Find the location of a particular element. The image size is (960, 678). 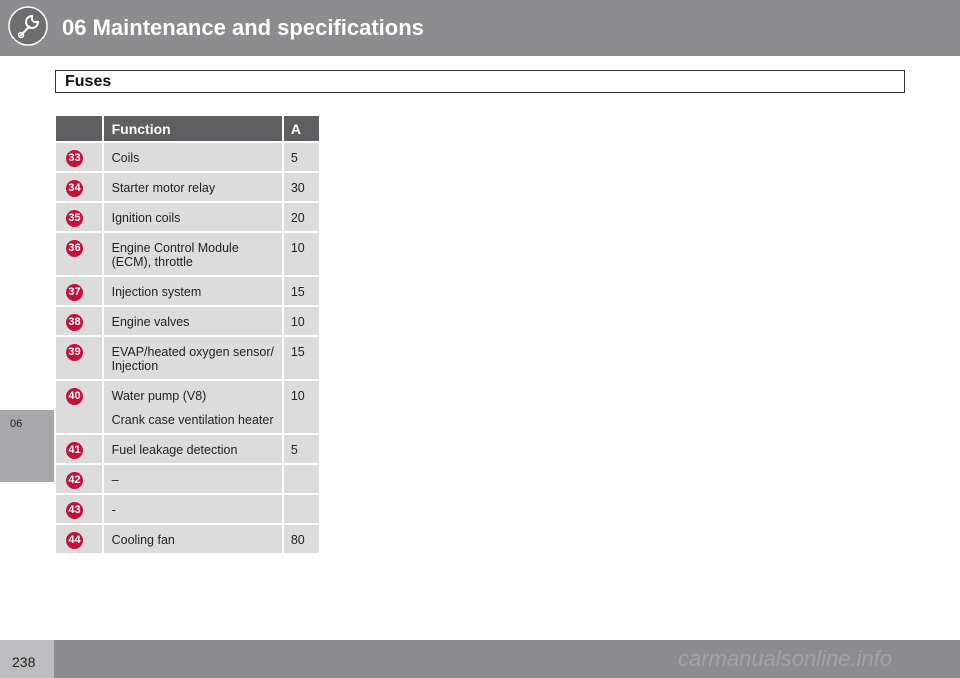

table-row: 44 Cooling fan 80 is located at coordinates (187, 538).